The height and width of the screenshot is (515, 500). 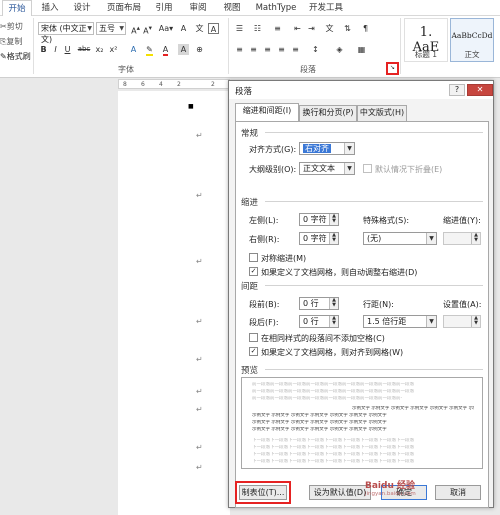 I want to click on borders-icon: ▦, so click(x=361, y=49).